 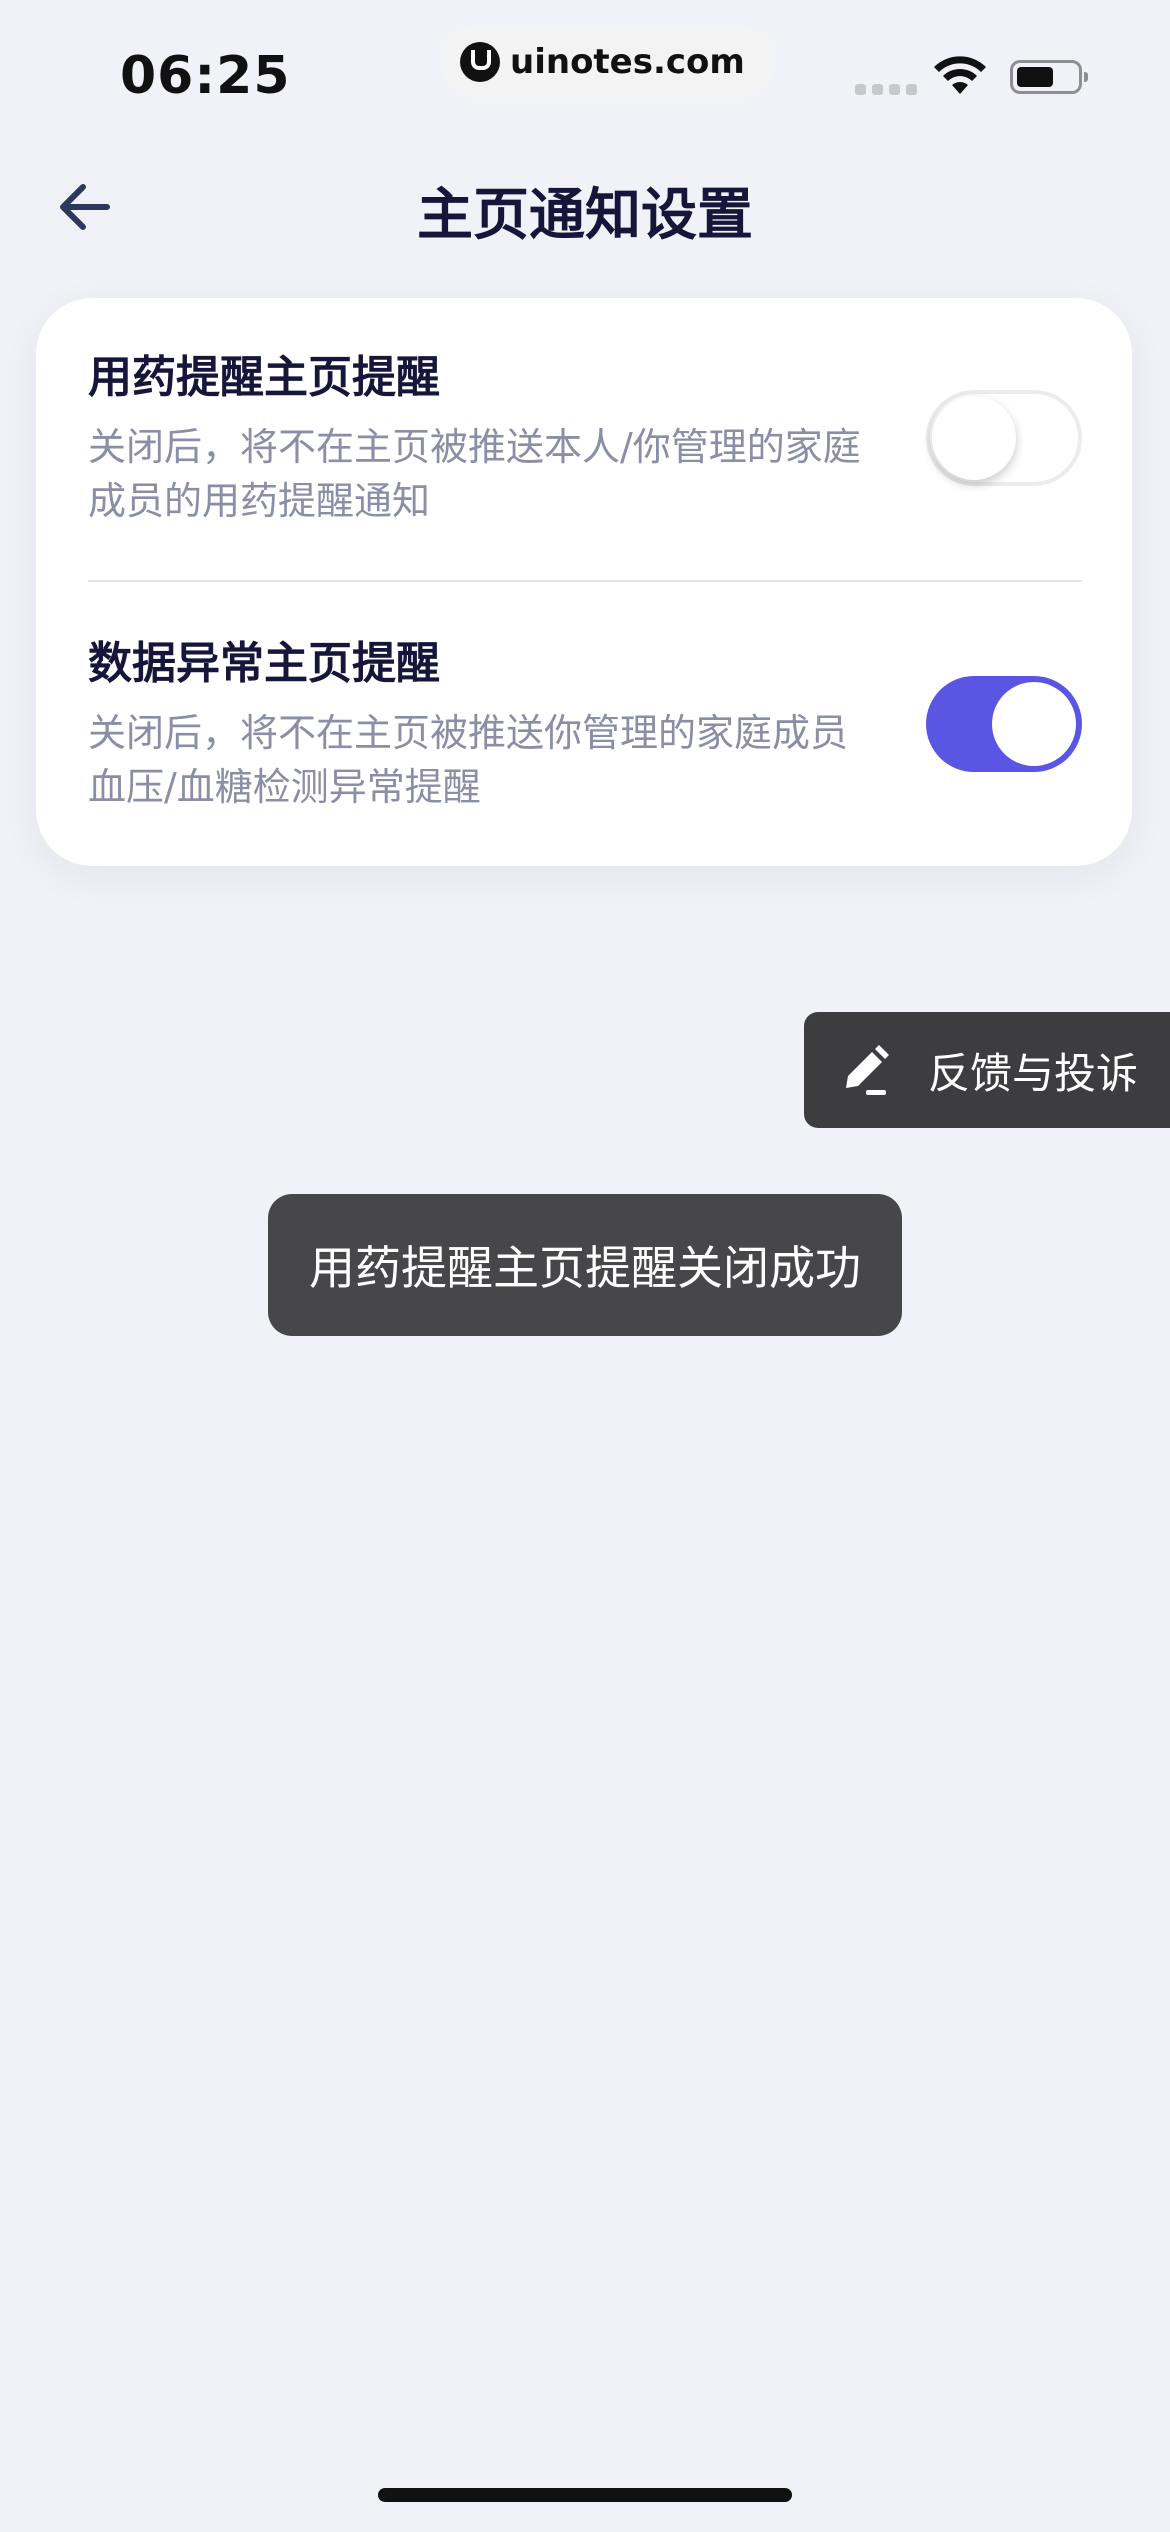 What do you see at coordinates (585, 215) in the screenshot?
I see `page-title: 主页通知设置` at bounding box center [585, 215].